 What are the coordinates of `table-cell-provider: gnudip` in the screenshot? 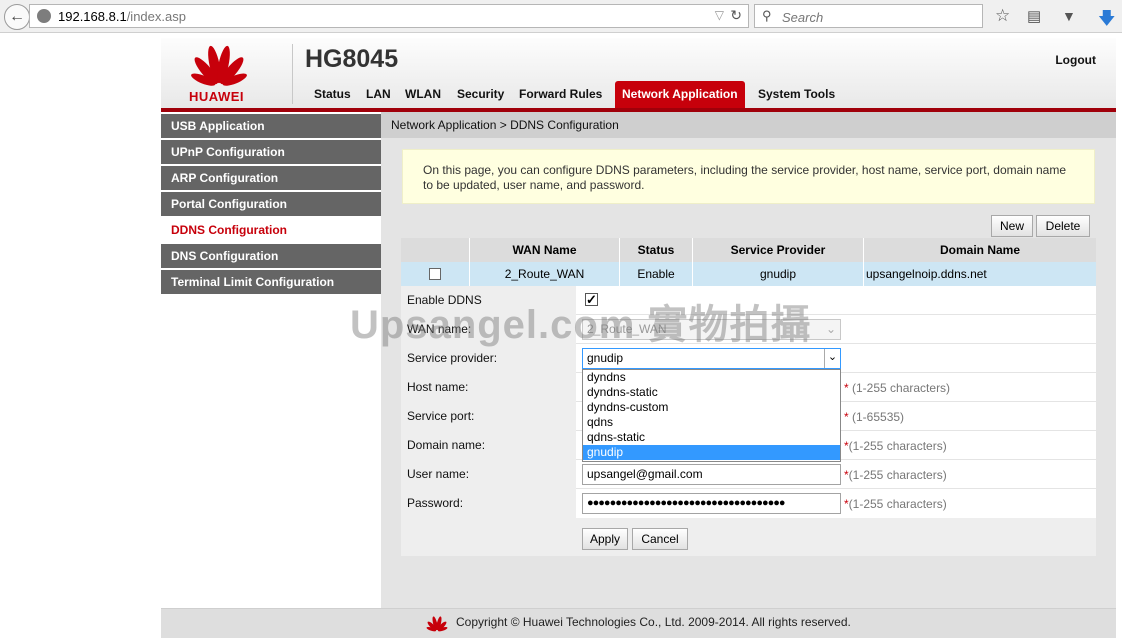 It's located at (778, 274).